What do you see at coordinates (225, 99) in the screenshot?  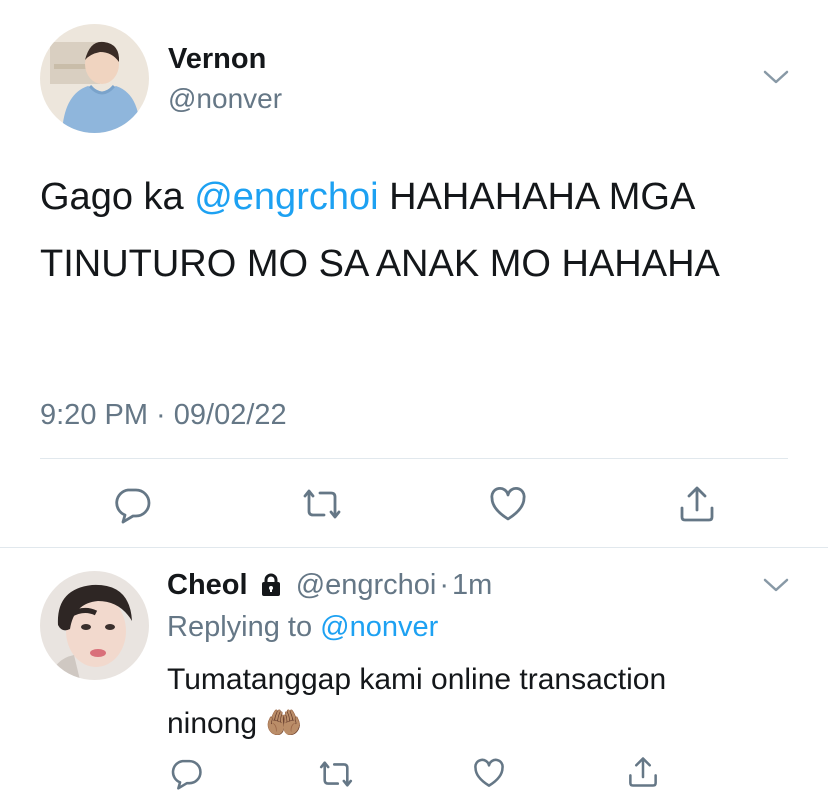 I see `user-handle: @nonver` at bounding box center [225, 99].